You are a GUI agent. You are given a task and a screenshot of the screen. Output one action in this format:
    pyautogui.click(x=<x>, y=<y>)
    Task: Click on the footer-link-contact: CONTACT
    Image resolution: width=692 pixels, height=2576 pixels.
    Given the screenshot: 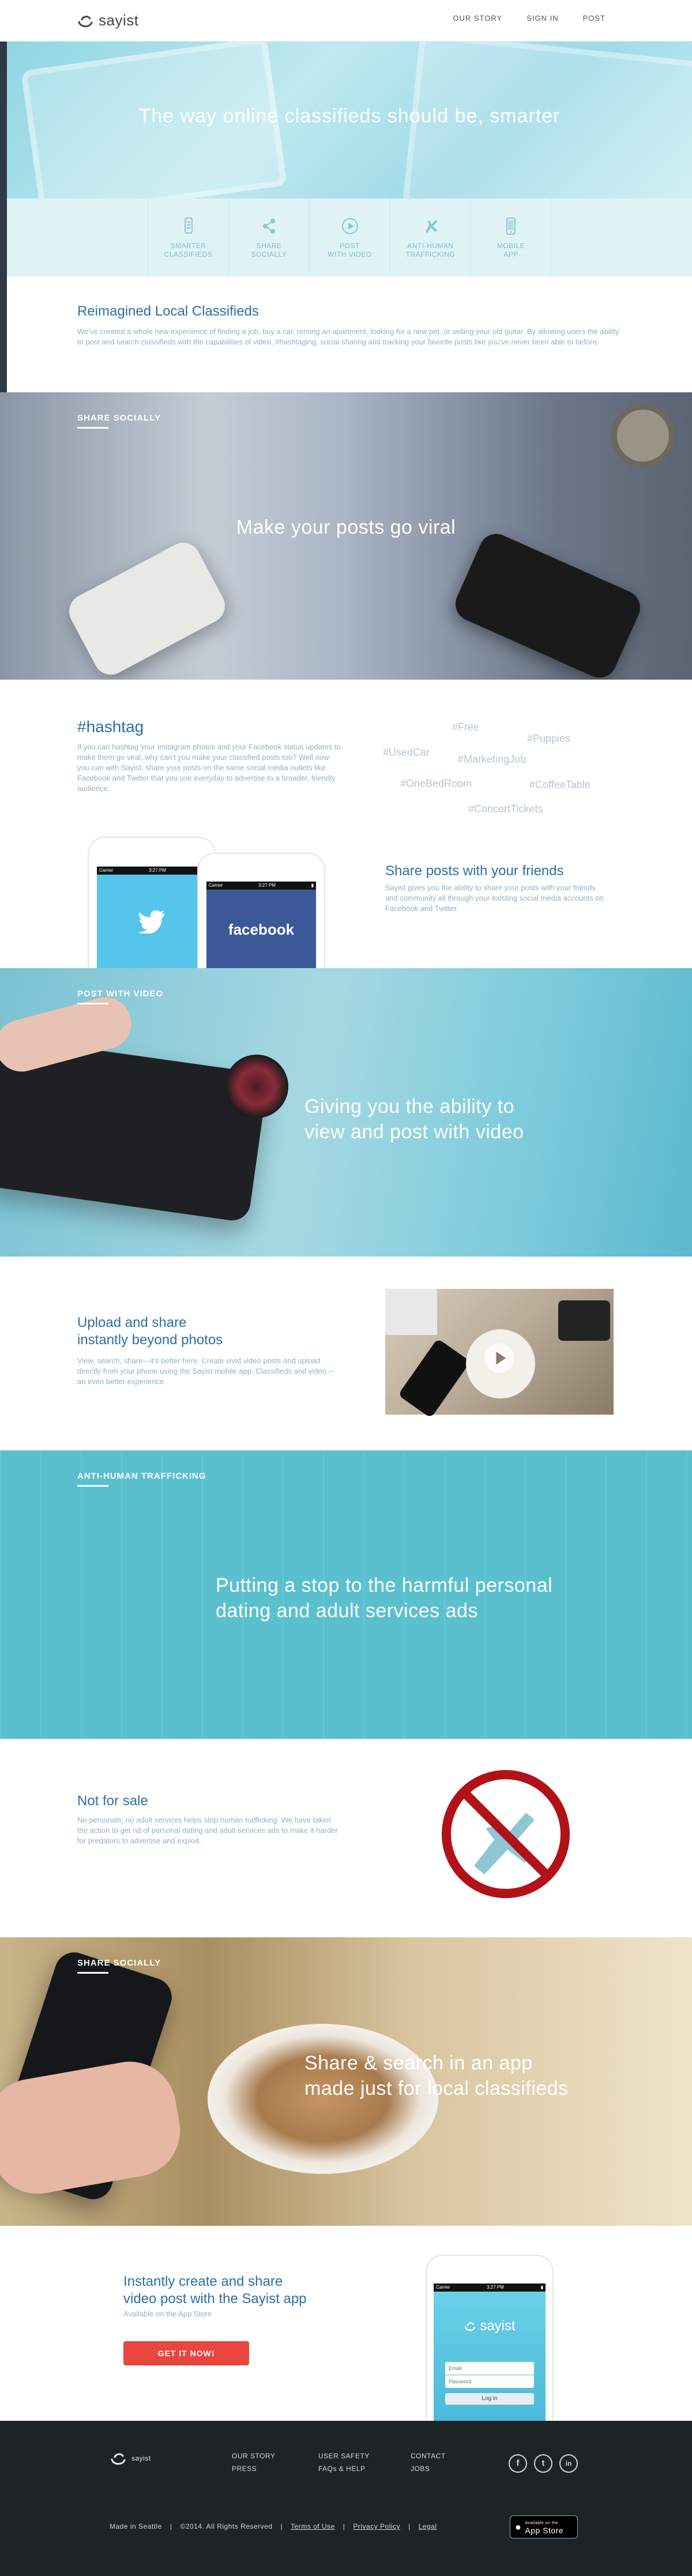 What is the action you would take?
    pyautogui.click(x=428, y=2456)
    